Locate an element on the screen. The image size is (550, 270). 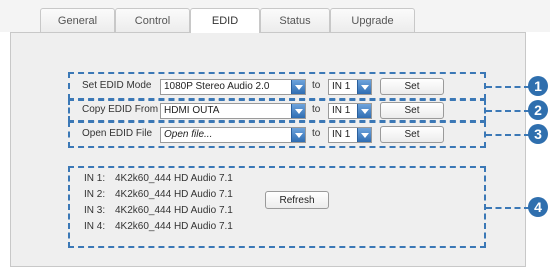
set-edid-input-select: IN 1 is located at coordinates (350, 87).